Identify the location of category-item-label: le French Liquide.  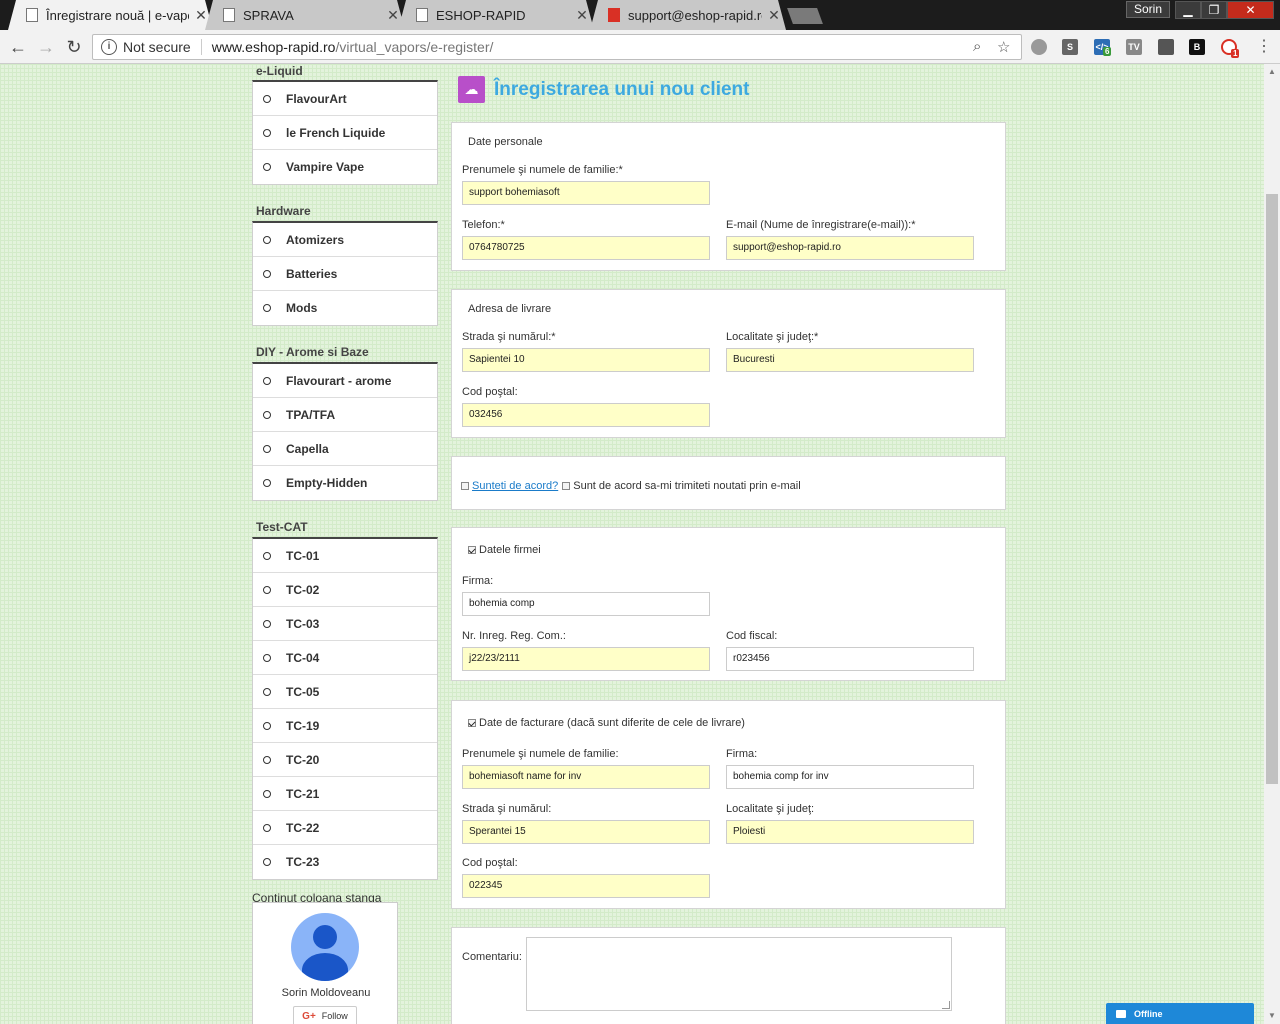
(335, 133).